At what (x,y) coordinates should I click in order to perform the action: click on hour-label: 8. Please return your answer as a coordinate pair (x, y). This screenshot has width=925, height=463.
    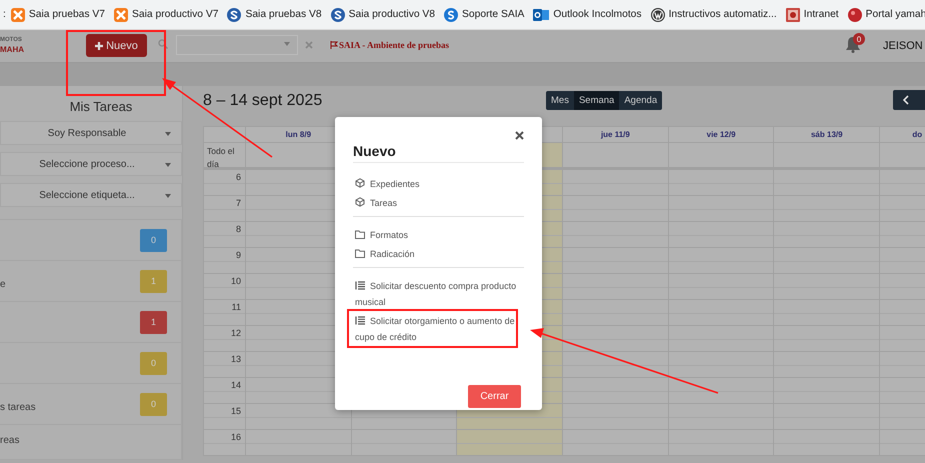
    Looking at the image, I should click on (225, 235).